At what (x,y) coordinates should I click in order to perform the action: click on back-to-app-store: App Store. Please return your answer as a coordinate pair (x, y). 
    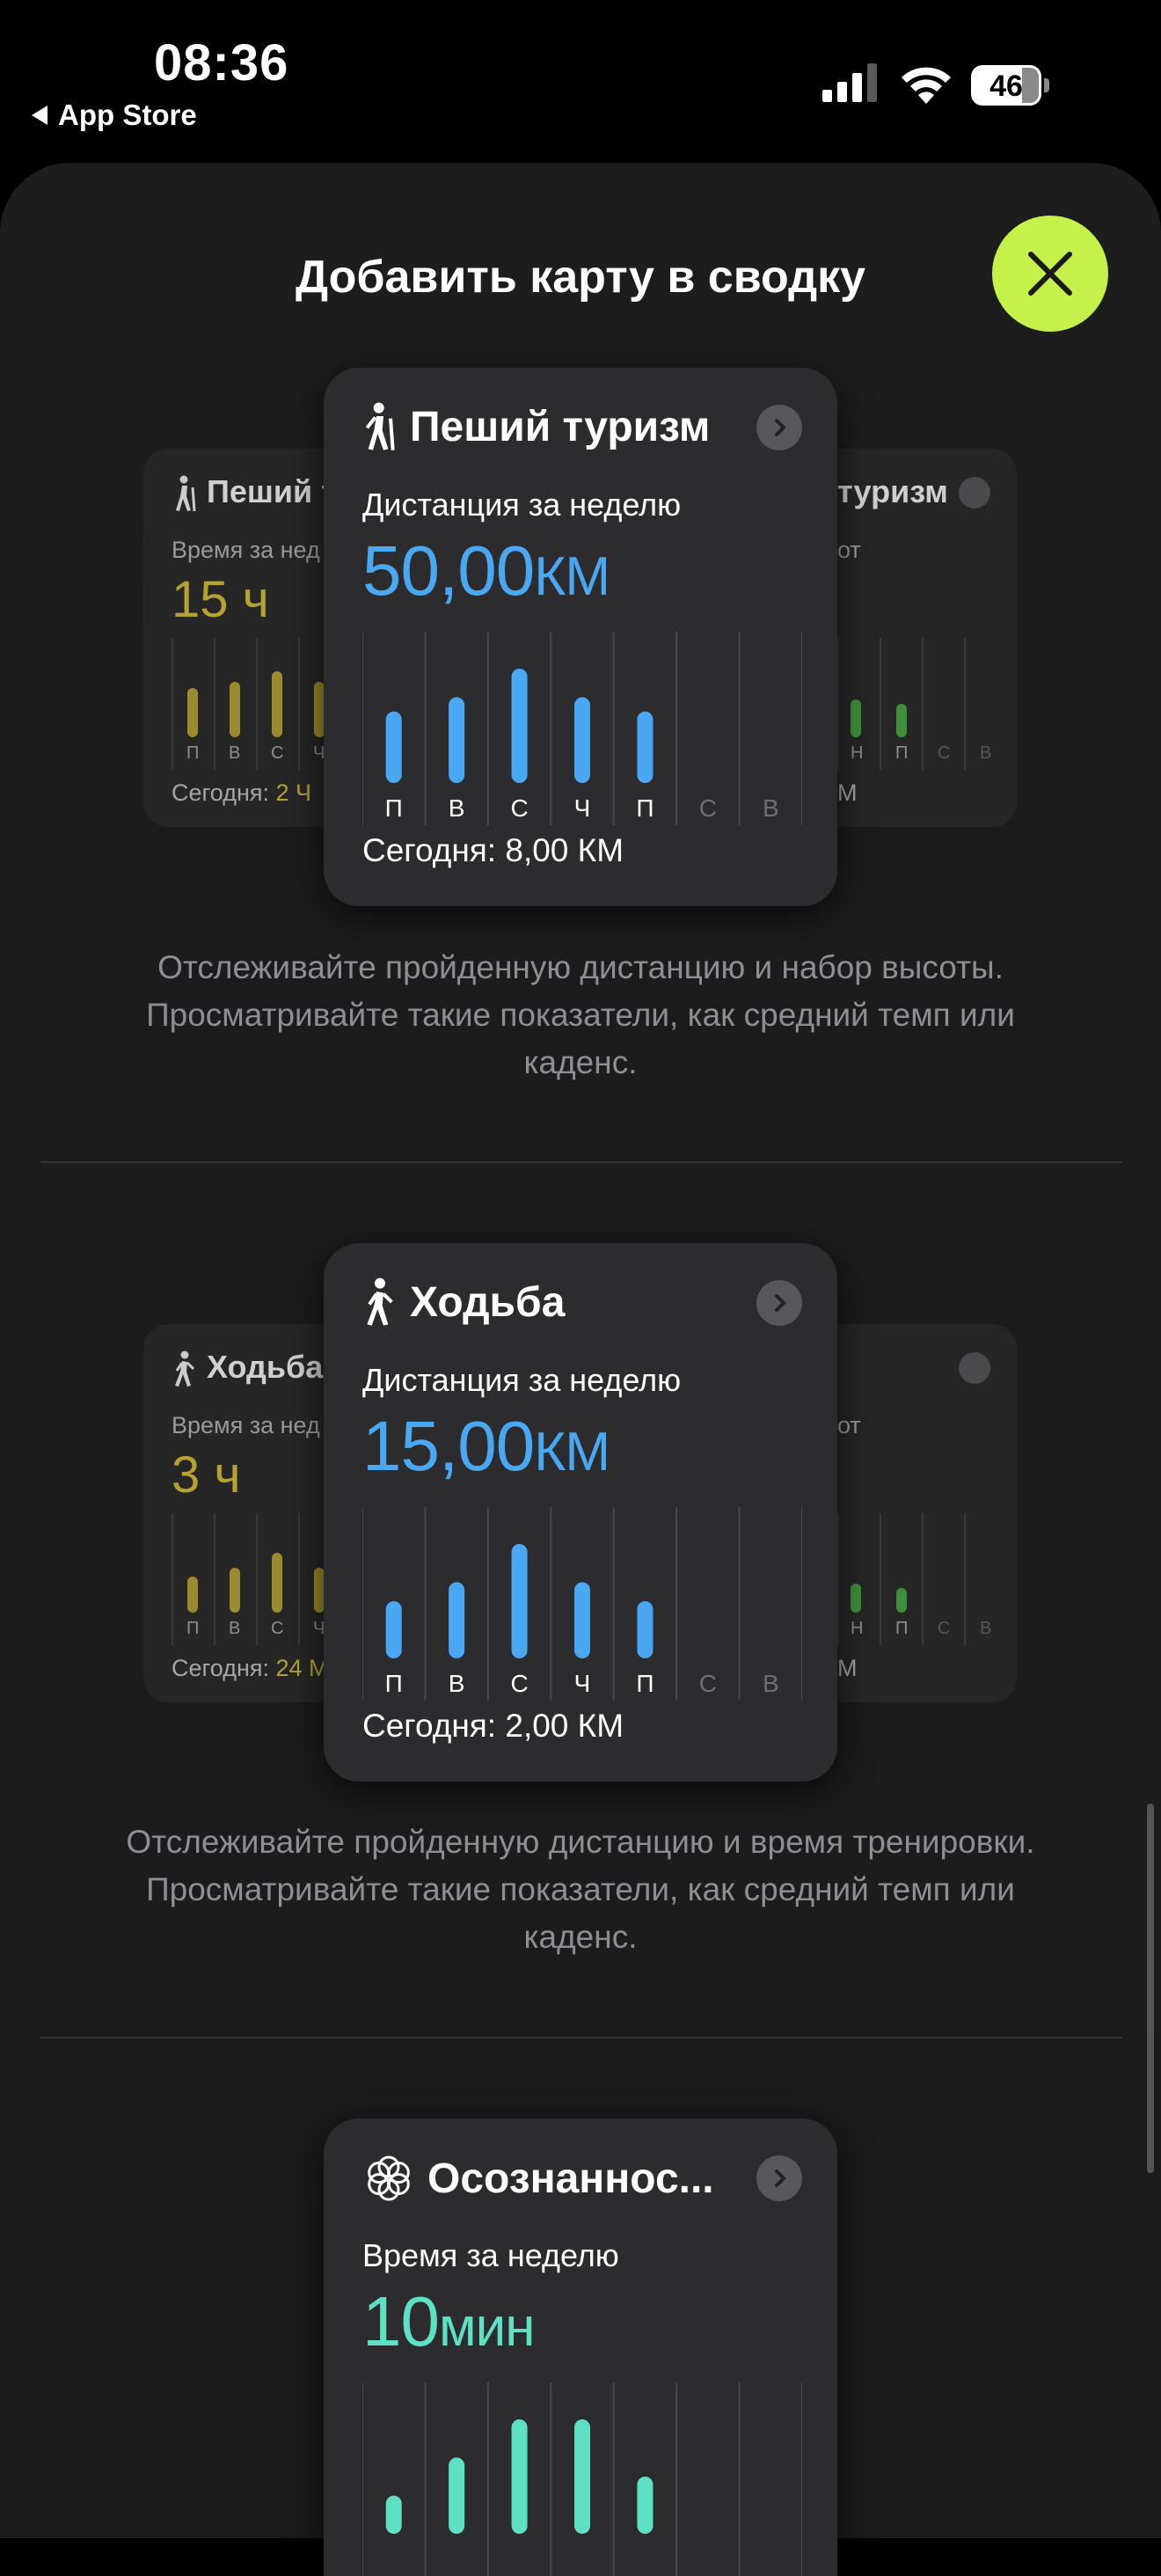
    Looking at the image, I should click on (114, 116).